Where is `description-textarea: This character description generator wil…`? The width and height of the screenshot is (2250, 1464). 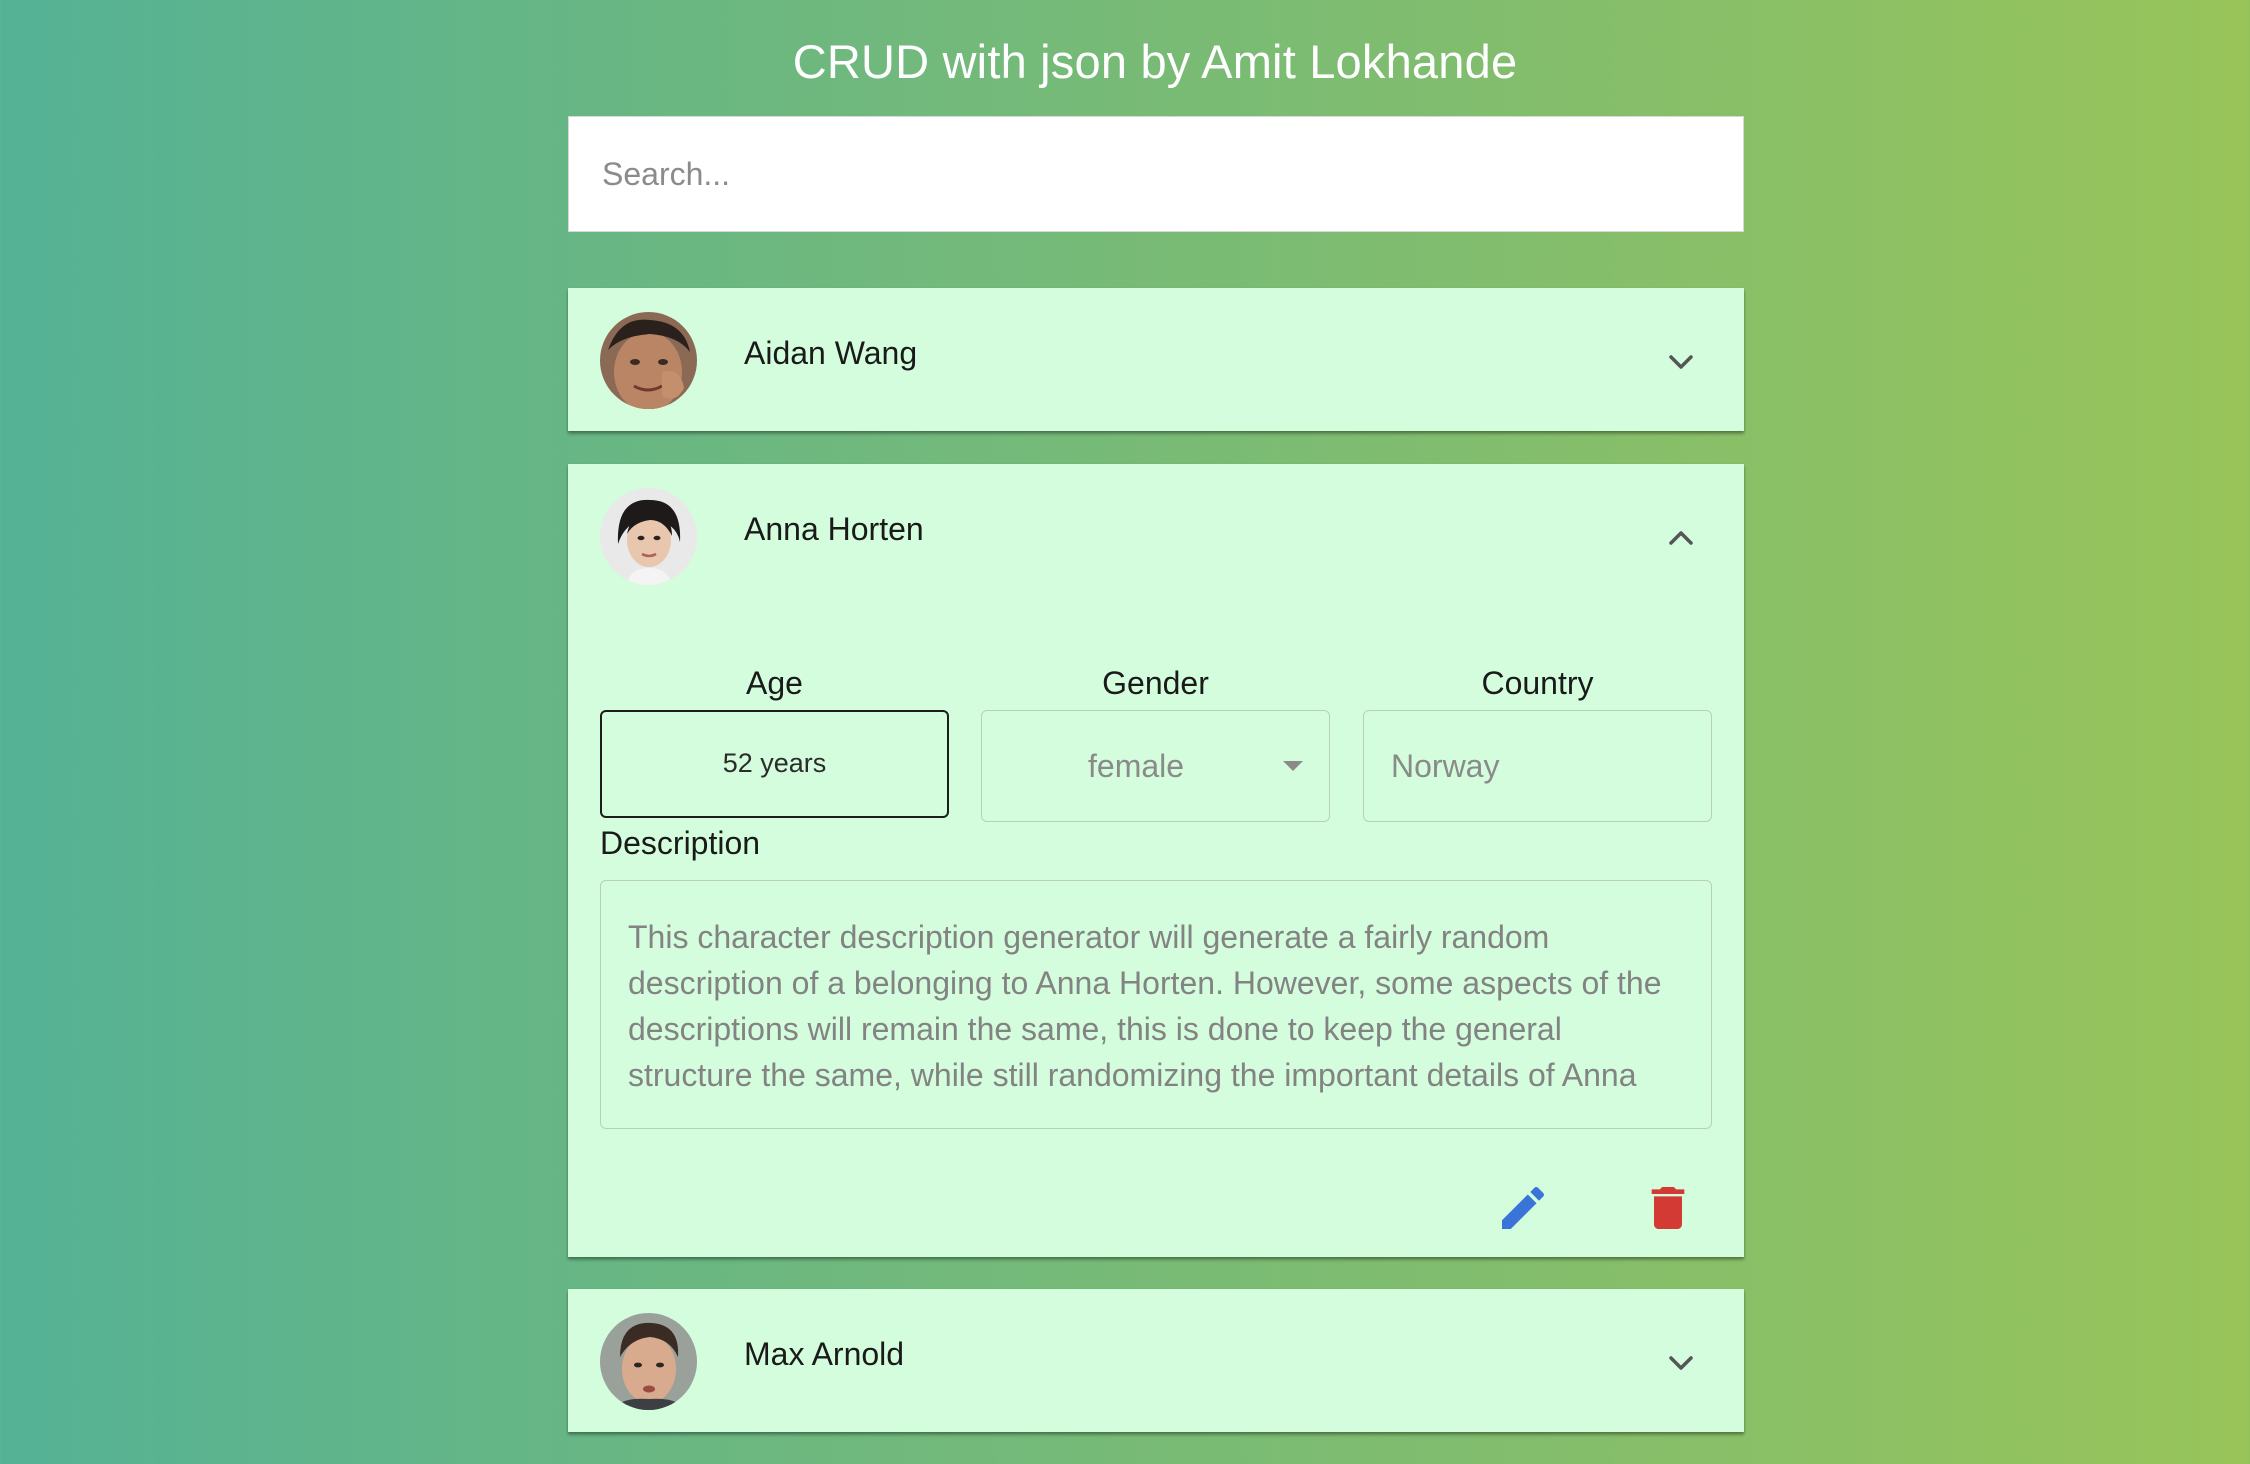
description-textarea: This character description generator wil… is located at coordinates (1156, 1004).